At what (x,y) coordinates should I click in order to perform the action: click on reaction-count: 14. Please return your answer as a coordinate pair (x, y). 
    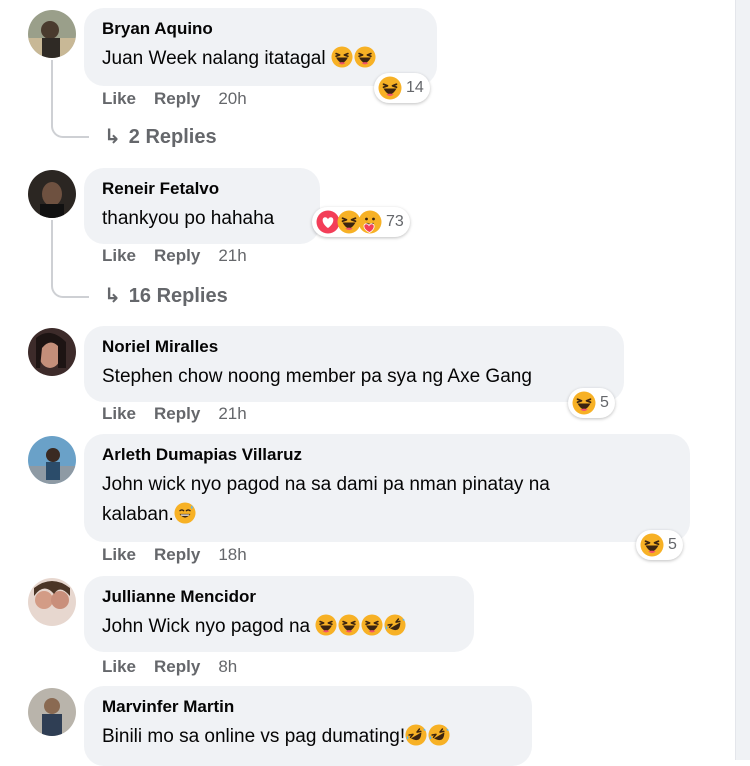
    Looking at the image, I should click on (415, 87).